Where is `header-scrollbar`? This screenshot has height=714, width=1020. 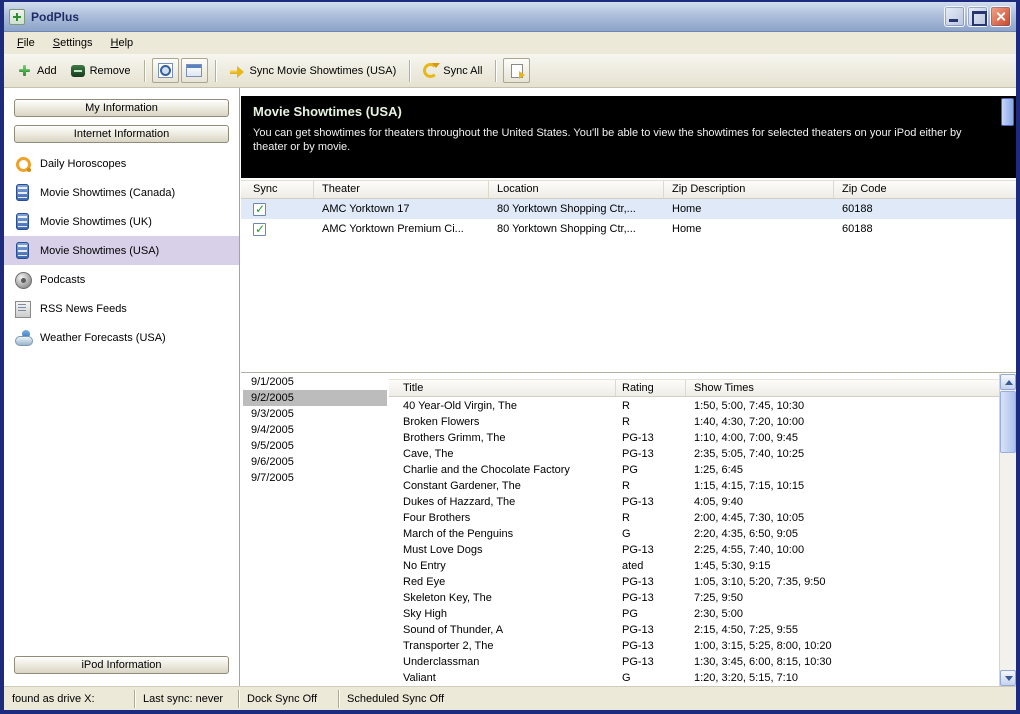
header-scrollbar is located at coordinates (1007, 137).